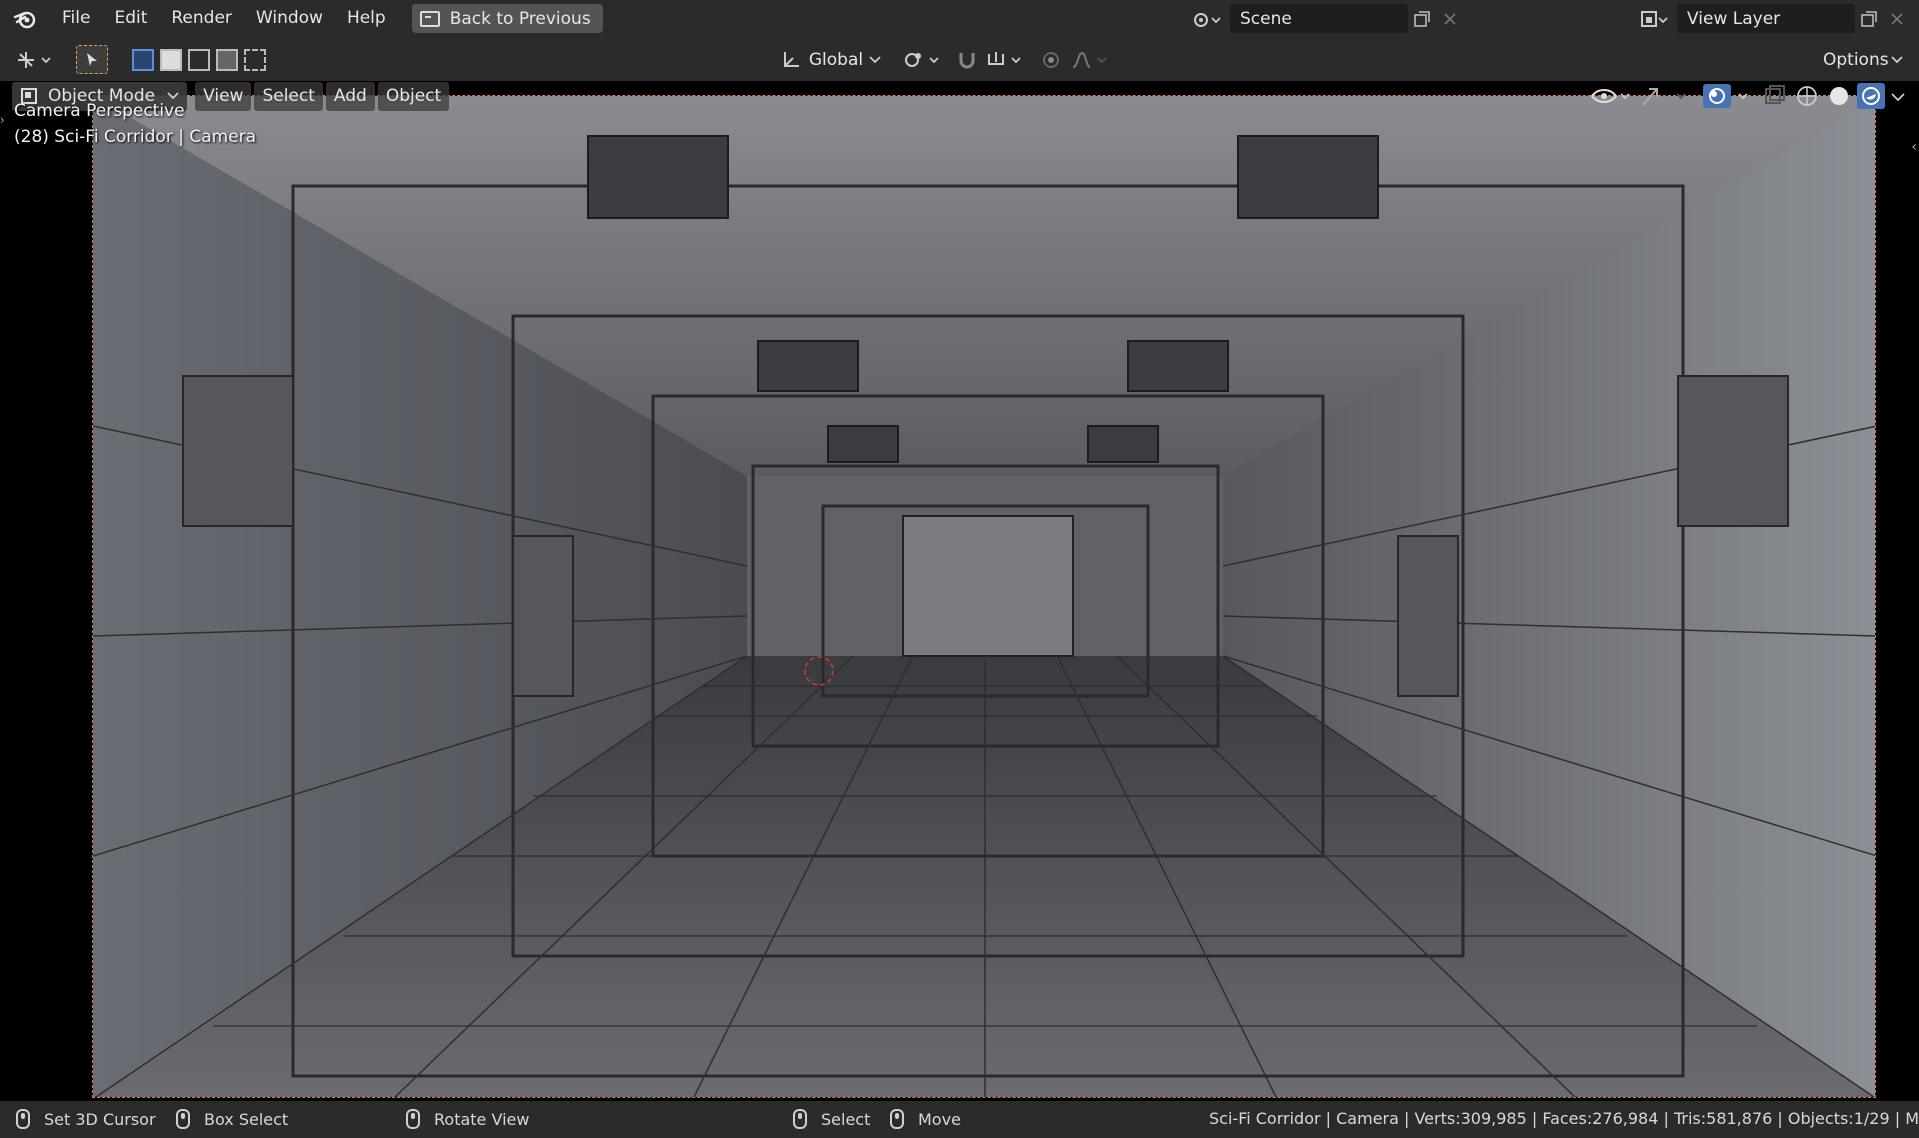 The width and height of the screenshot is (1919, 1138). Describe the element at coordinates (1006, 59) in the screenshot. I see `snap-target-icon` at that location.